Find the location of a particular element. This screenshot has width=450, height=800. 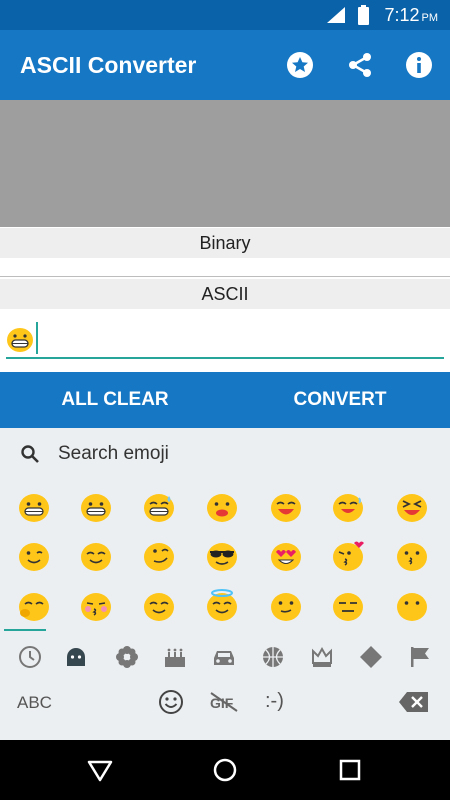

home-icon is located at coordinates (225, 770).